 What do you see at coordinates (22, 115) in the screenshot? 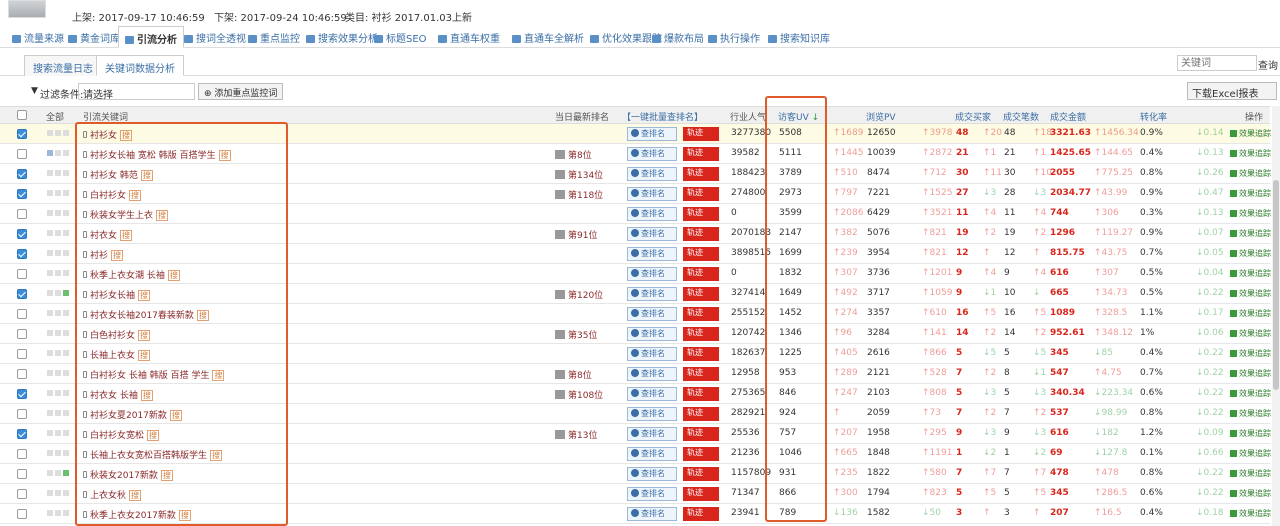
I see `select-all-checkbox` at bounding box center [22, 115].